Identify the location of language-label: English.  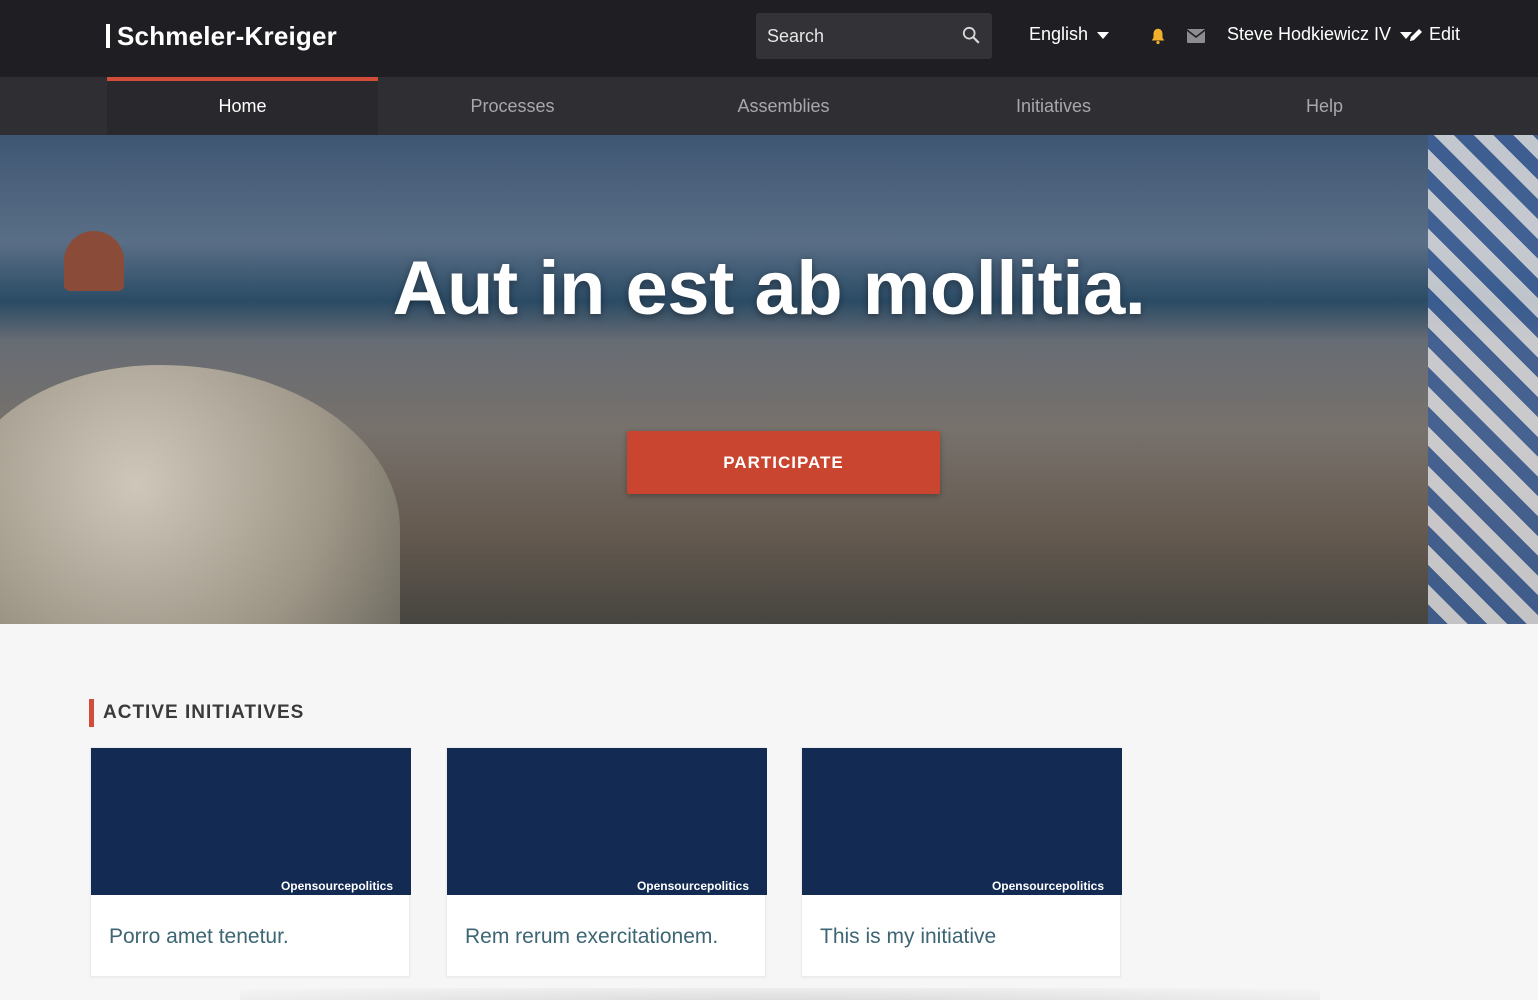
(1059, 34).